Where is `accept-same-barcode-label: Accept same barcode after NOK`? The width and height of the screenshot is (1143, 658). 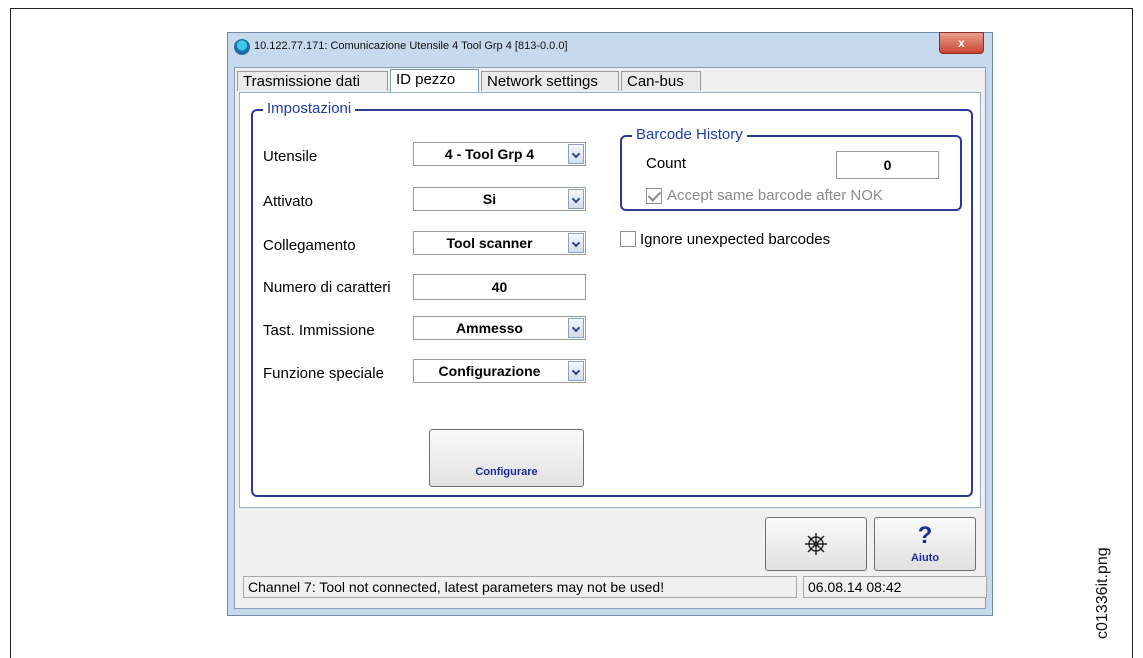
accept-same-barcode-label: Accept same barcode after NOK is located at coordinates (775, 195).